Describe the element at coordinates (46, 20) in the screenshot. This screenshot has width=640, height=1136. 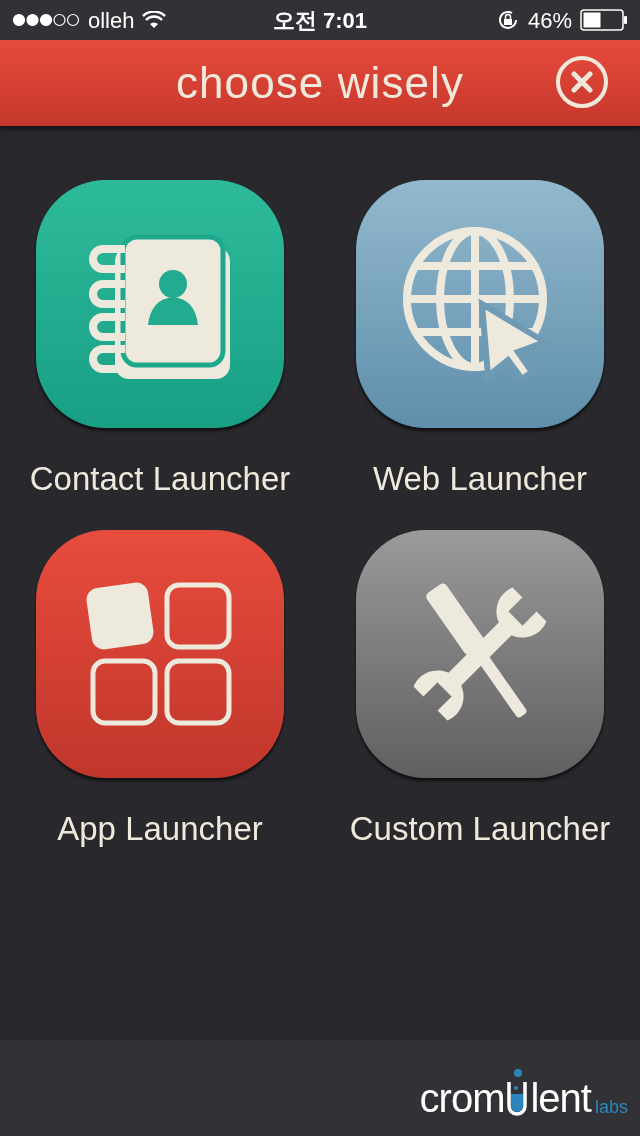
I see `signal-icon` at that location.